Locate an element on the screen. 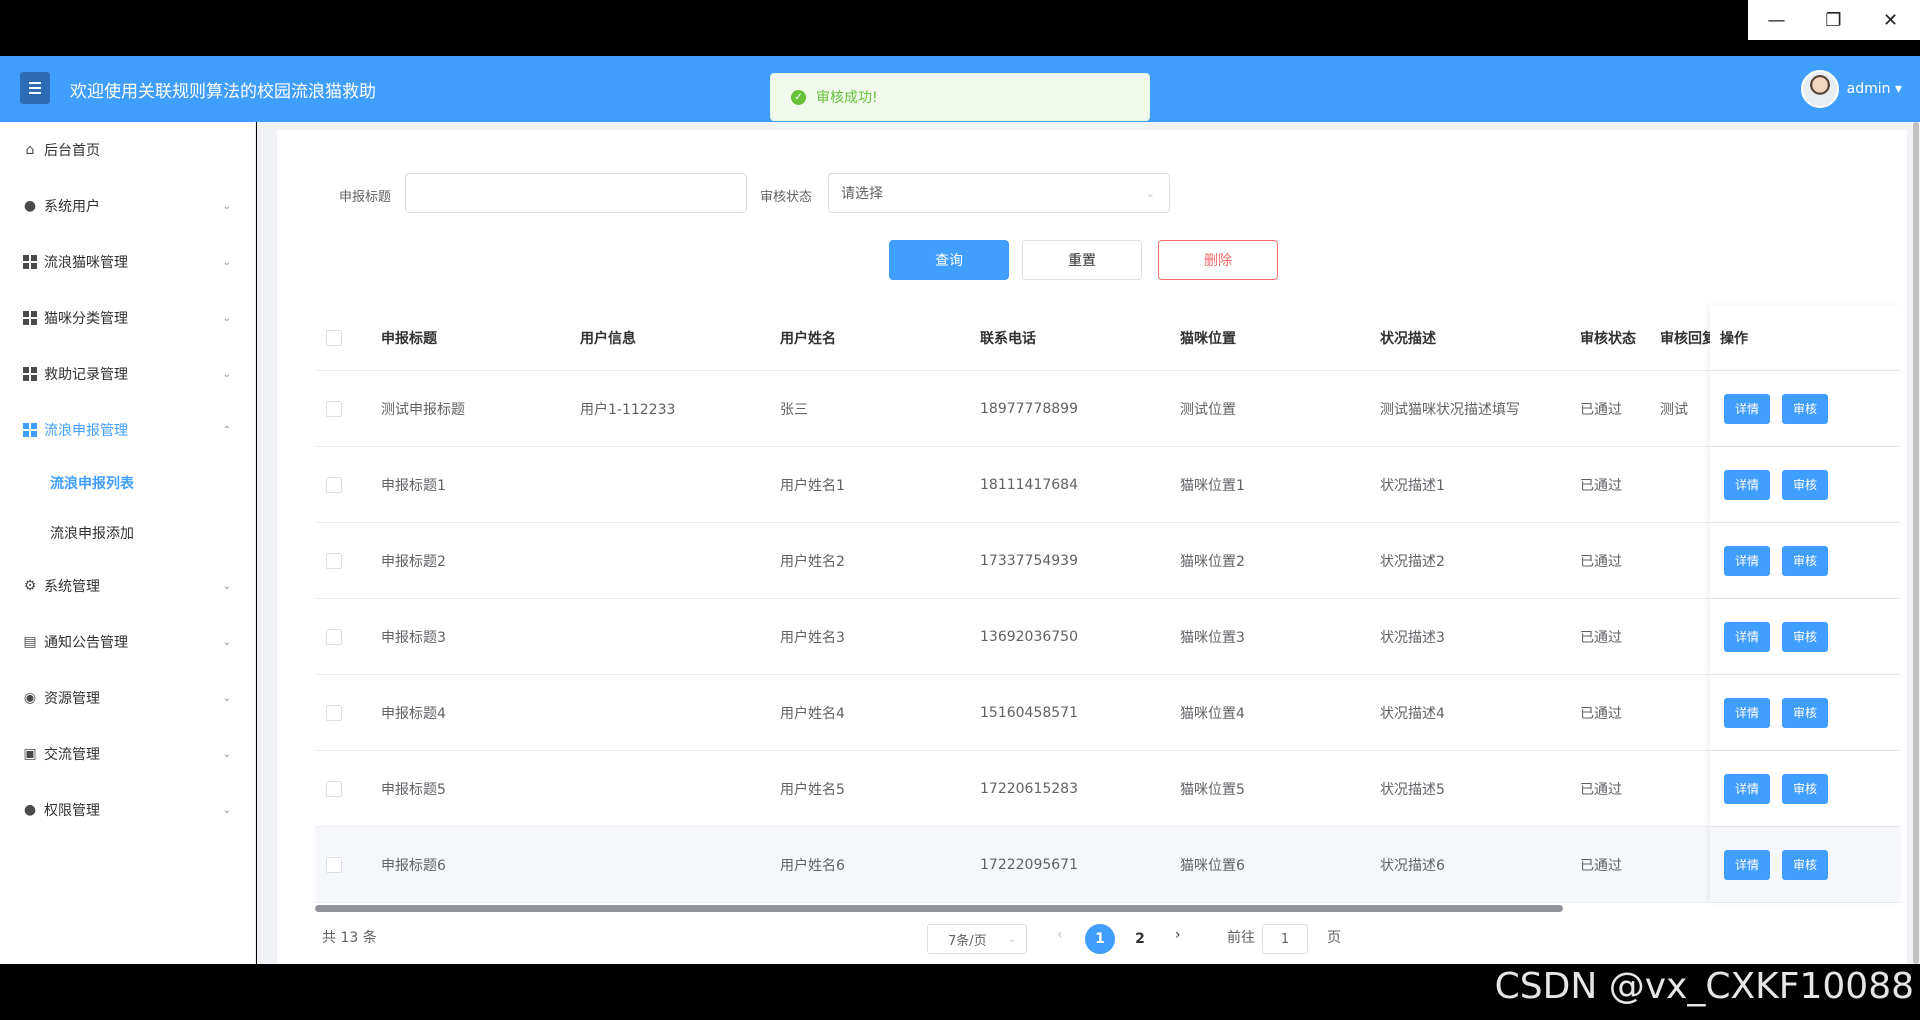 This screenshot has width=1920, height=1020. title-filter-input is located at coordinates (576, 193).